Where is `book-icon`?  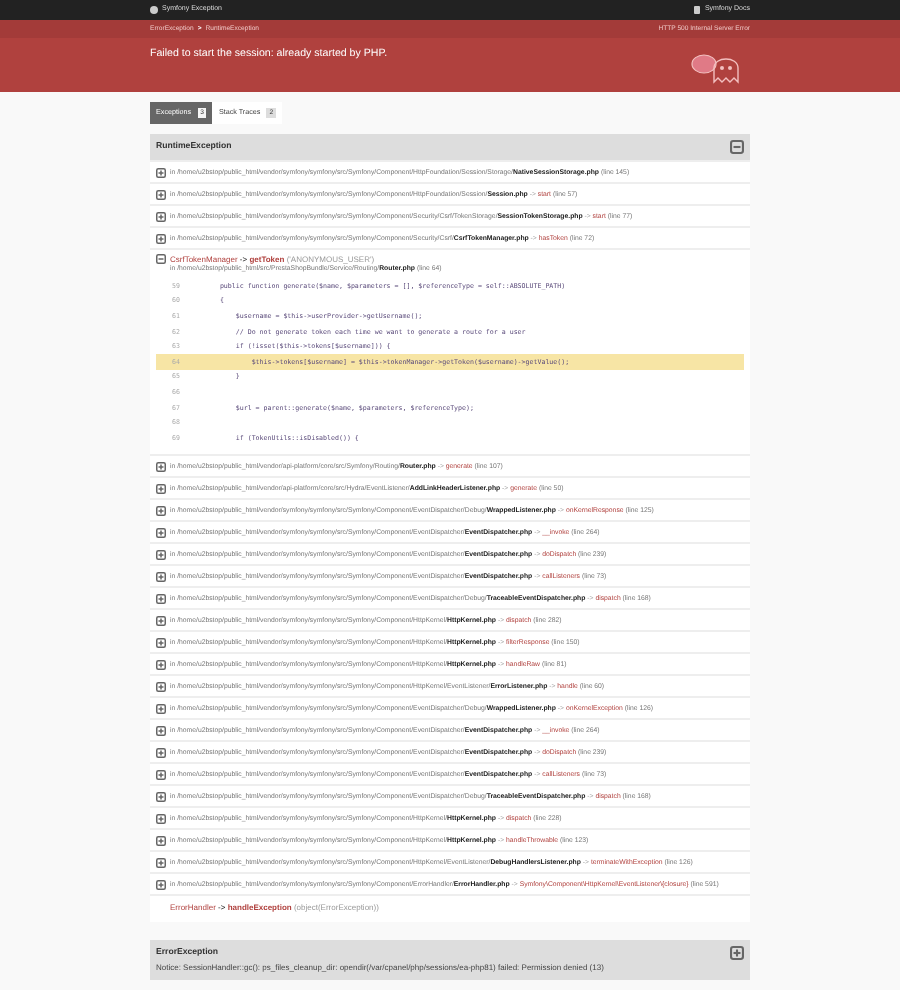
book-icon is located at coordinates (697, 10).